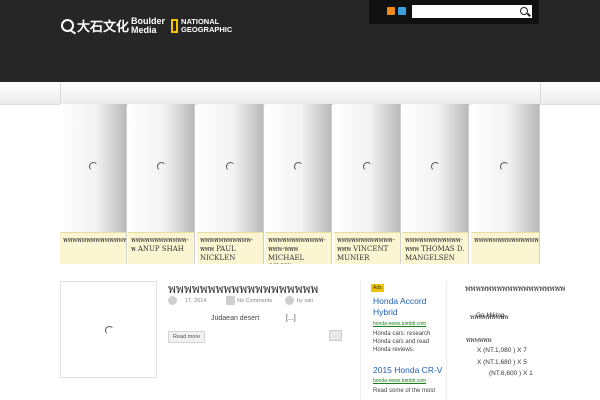 This screenshot has width=600, height=400. I want to click on ad-title-link: Honda Accord Hybrid, so click(409, 307).